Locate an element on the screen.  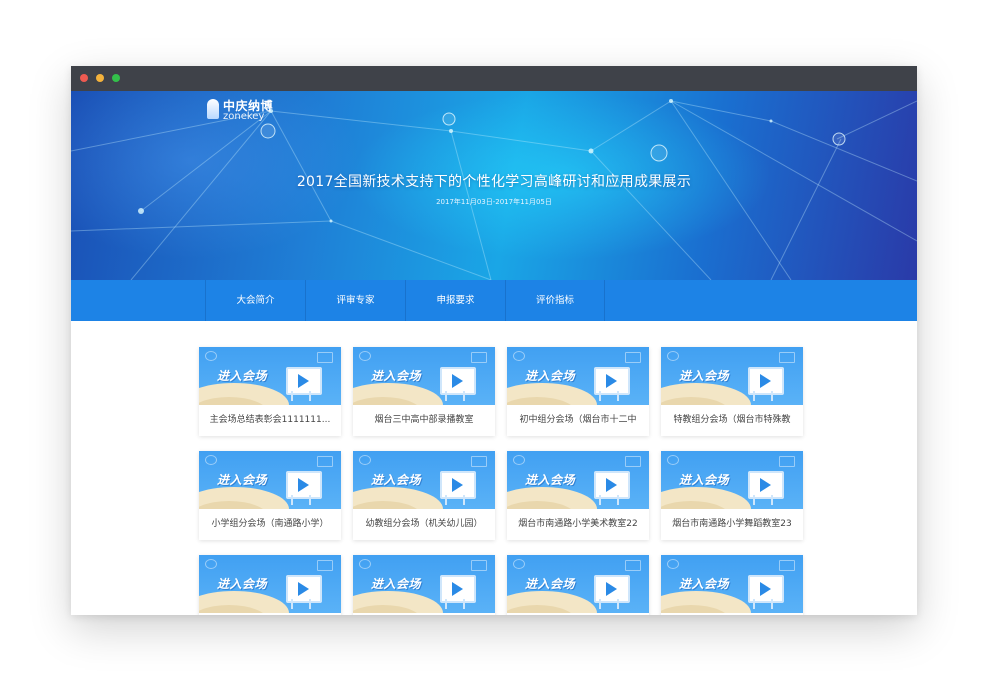
close-window-button is located at coordinates (84, 78).